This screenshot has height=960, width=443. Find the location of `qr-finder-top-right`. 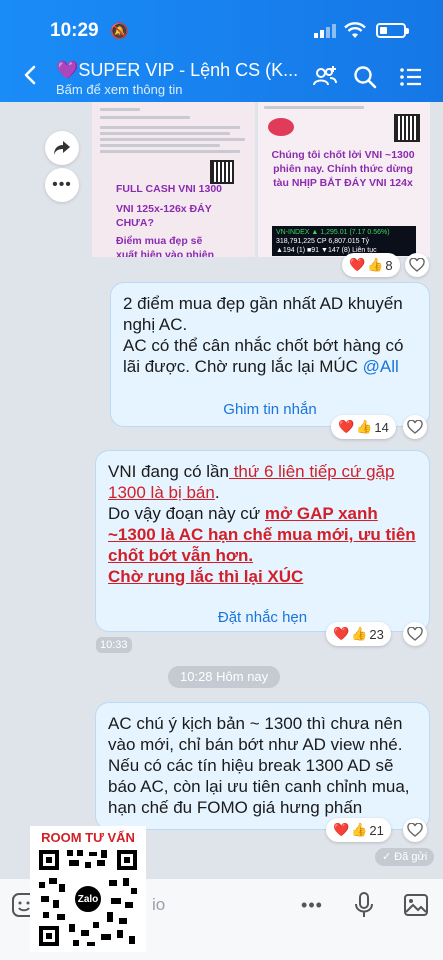

qr-finder-top-right is located at coordinates (127, 860).